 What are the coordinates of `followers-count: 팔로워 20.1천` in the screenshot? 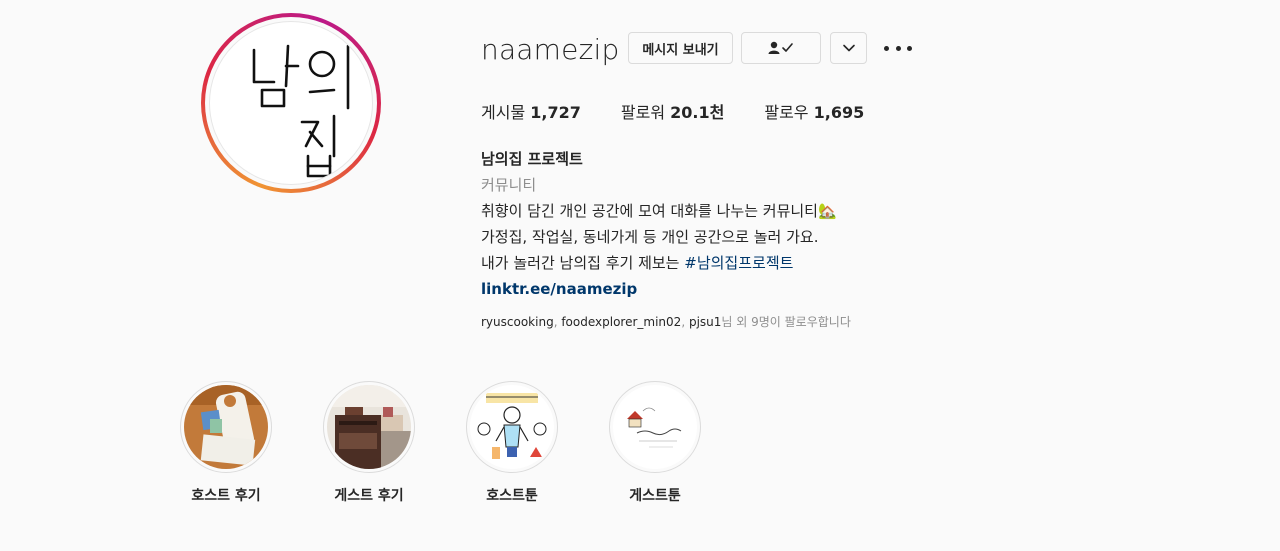 It's located at (672, 111).